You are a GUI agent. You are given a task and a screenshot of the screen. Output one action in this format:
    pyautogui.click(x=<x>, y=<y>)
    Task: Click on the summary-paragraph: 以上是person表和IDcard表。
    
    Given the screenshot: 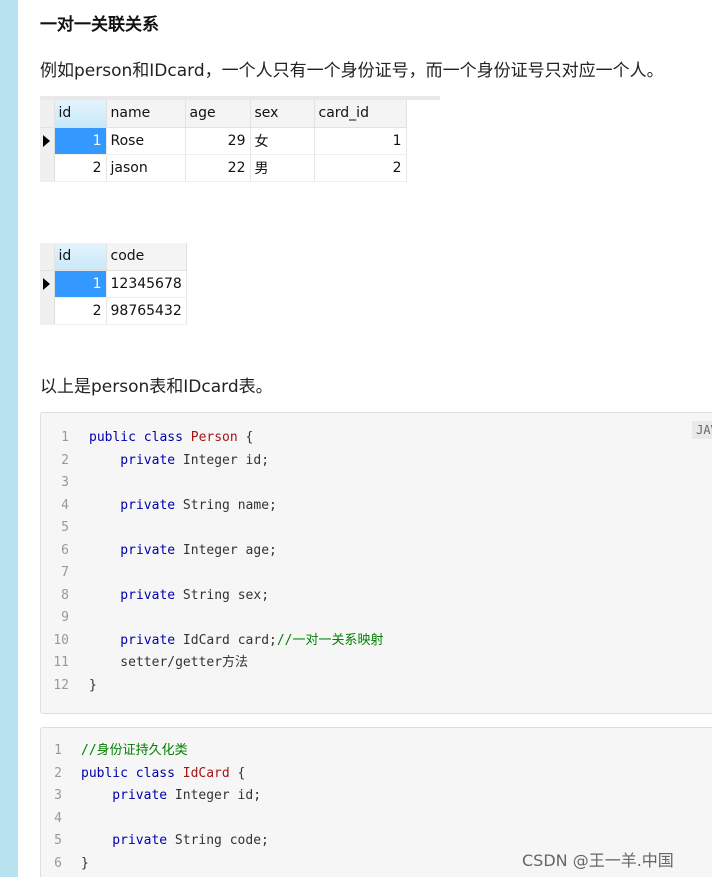 What is the action you would take?
    pyautogui.click(x=156, y=387)
    